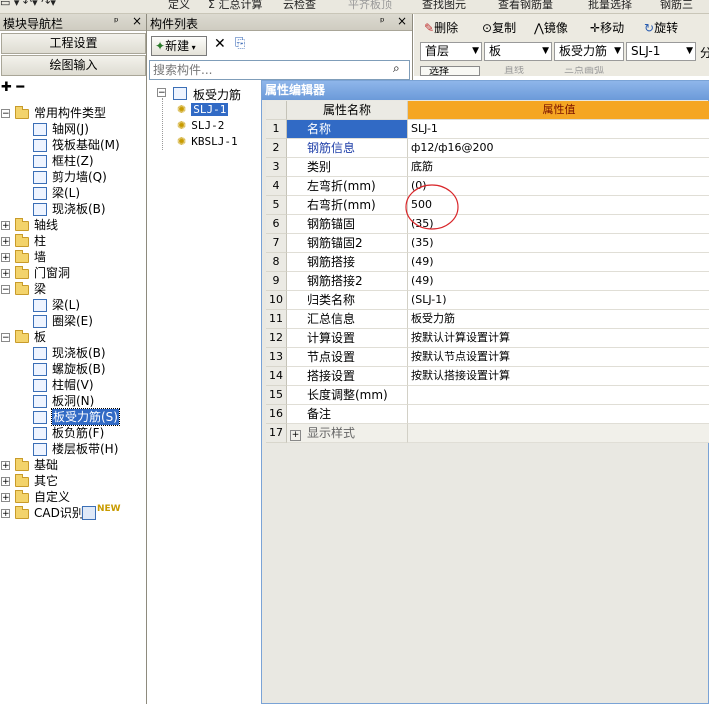 Image resolution: width=709 pixels, height=704 pixels. Describe the element at coordinates (235, 6) in the screenshot. I see `toolbar-summary-calc: Σ 汇总计算` at that location.